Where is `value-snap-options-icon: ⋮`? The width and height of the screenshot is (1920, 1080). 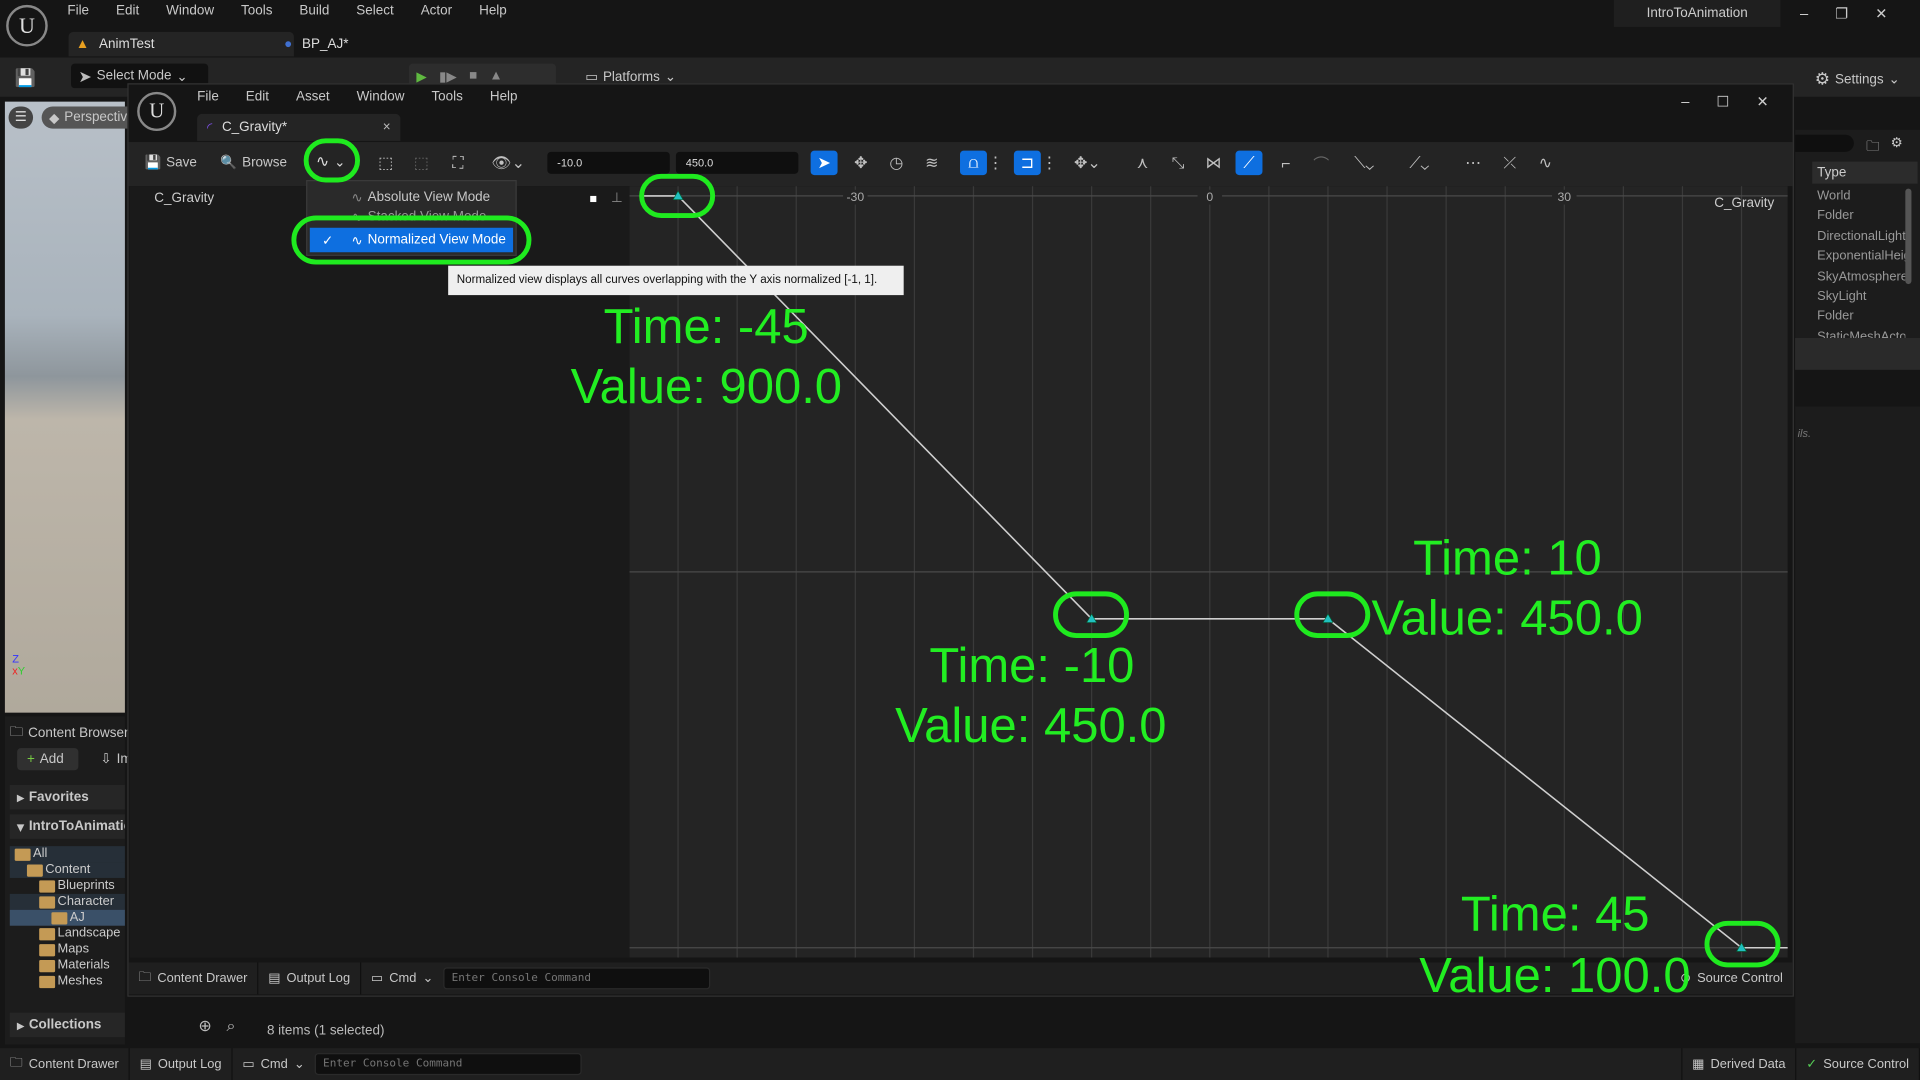
value-snap-options-icon: ⋮ is located at coordinates (1049, 163).